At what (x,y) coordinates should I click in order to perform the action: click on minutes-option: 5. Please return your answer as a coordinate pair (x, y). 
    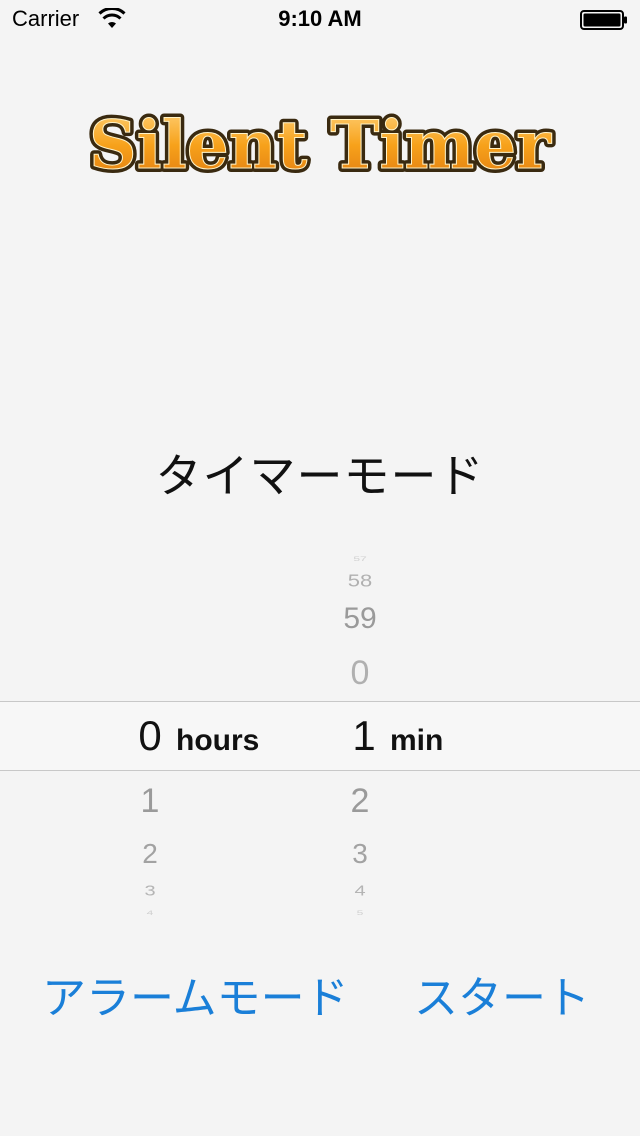
    Looking at the image, I should click on (360, 913).